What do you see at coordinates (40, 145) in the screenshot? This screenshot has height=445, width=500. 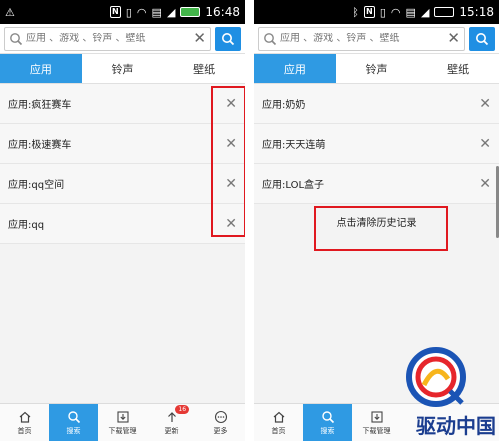 I see `history-item-label: 应用:极速赛车` at bounding box center [40, 145].